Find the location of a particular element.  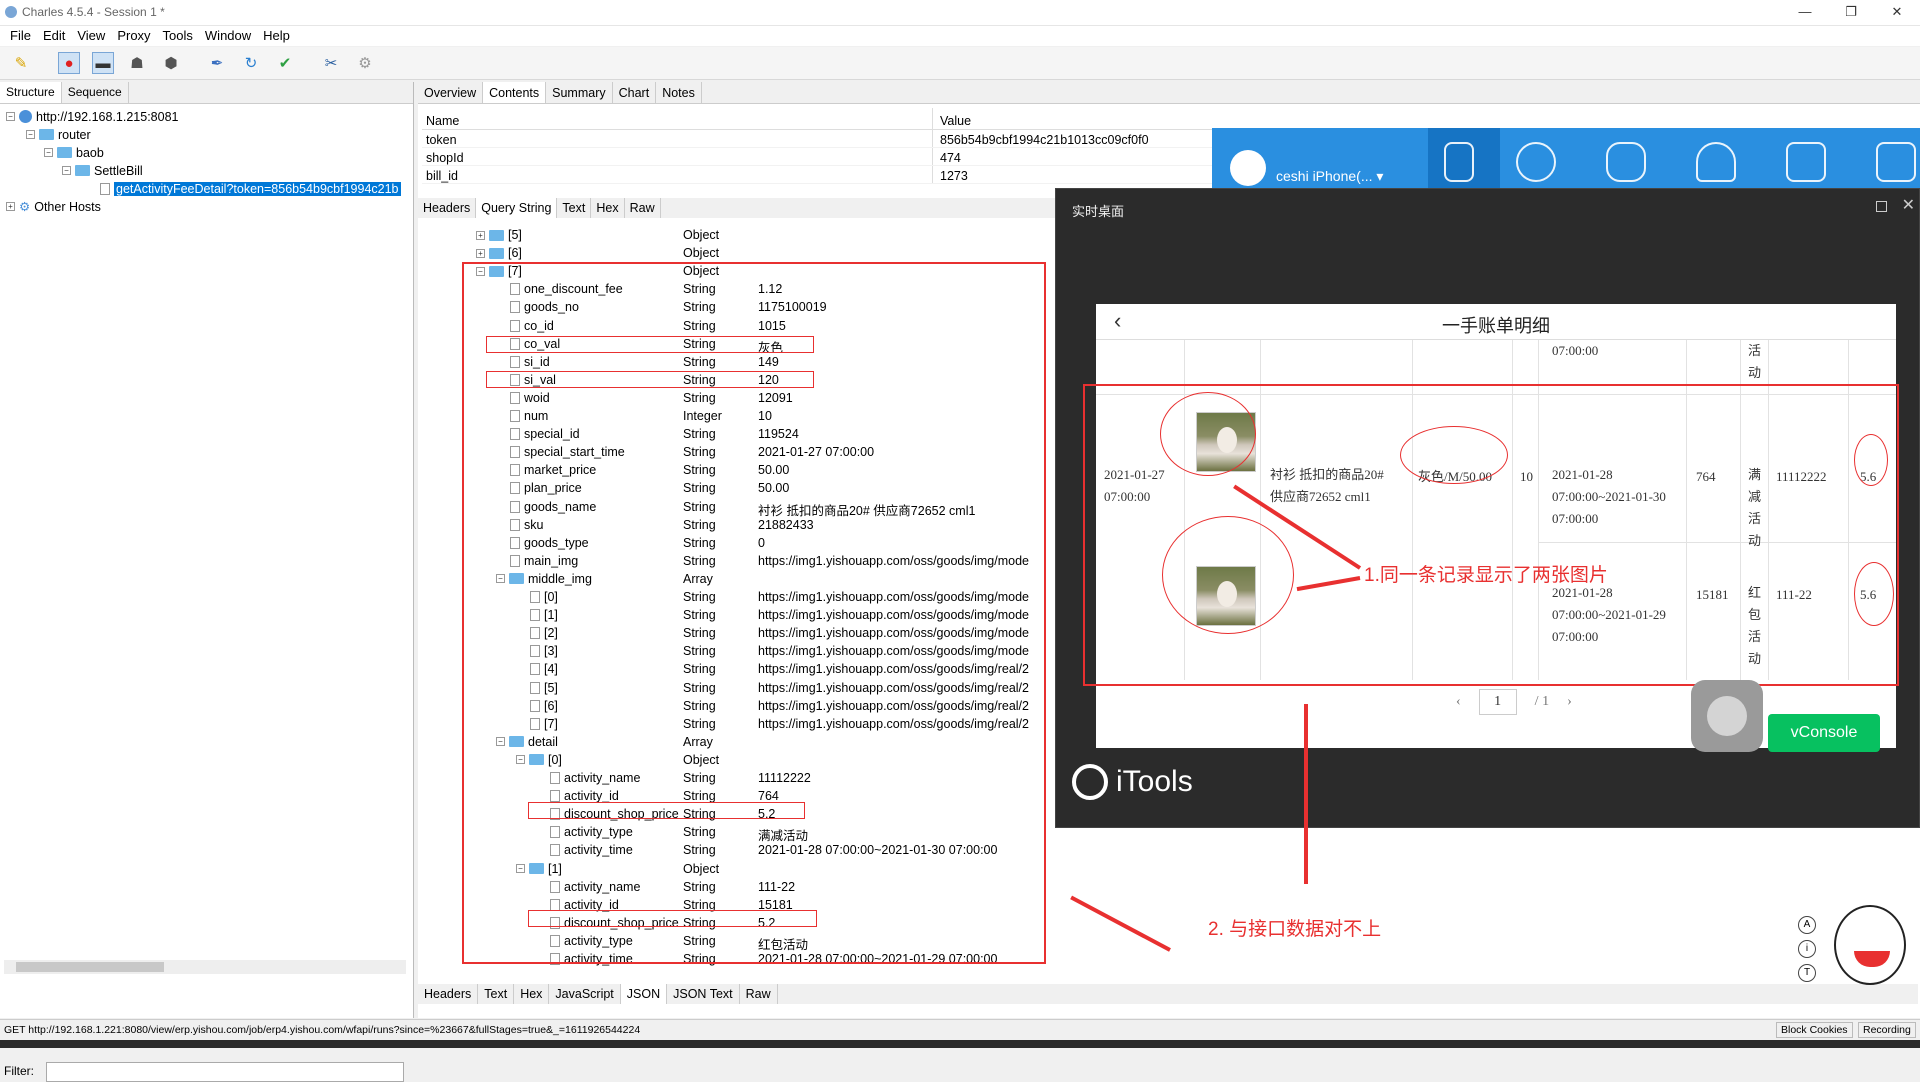

json-row: + [6] Object is located at coordinates (738, 253).